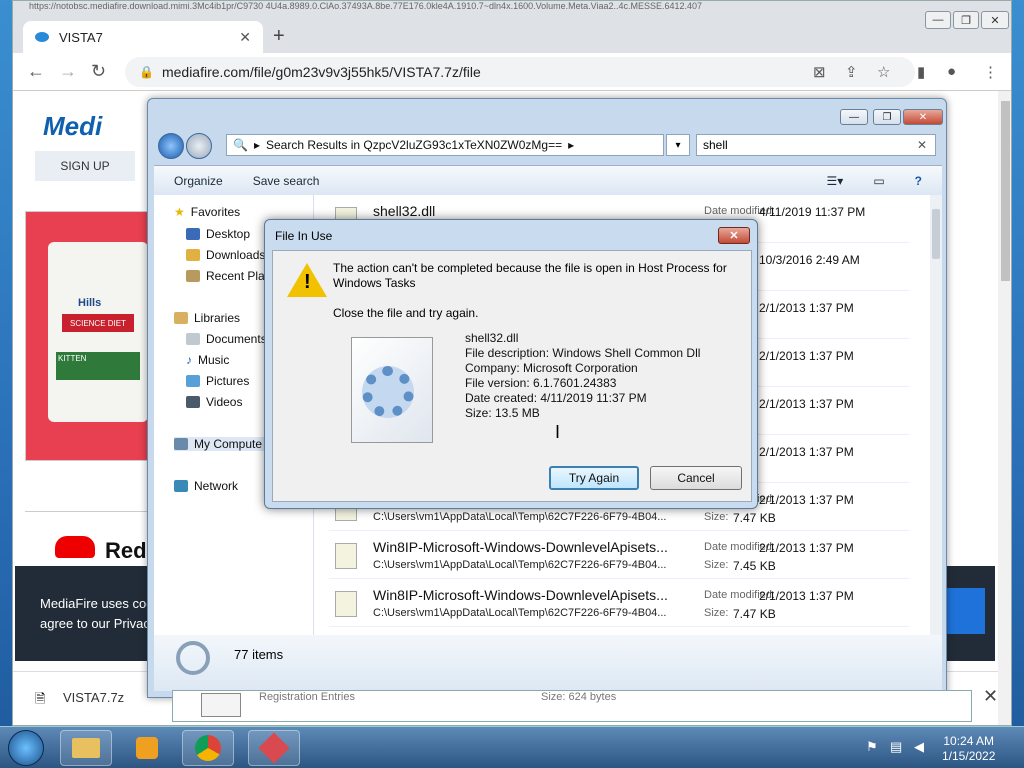 The image size is (1024, 768). Describe the element at coordinates (92, 541) in the screenshot. I see `red-hat-ad: Red` at that location.